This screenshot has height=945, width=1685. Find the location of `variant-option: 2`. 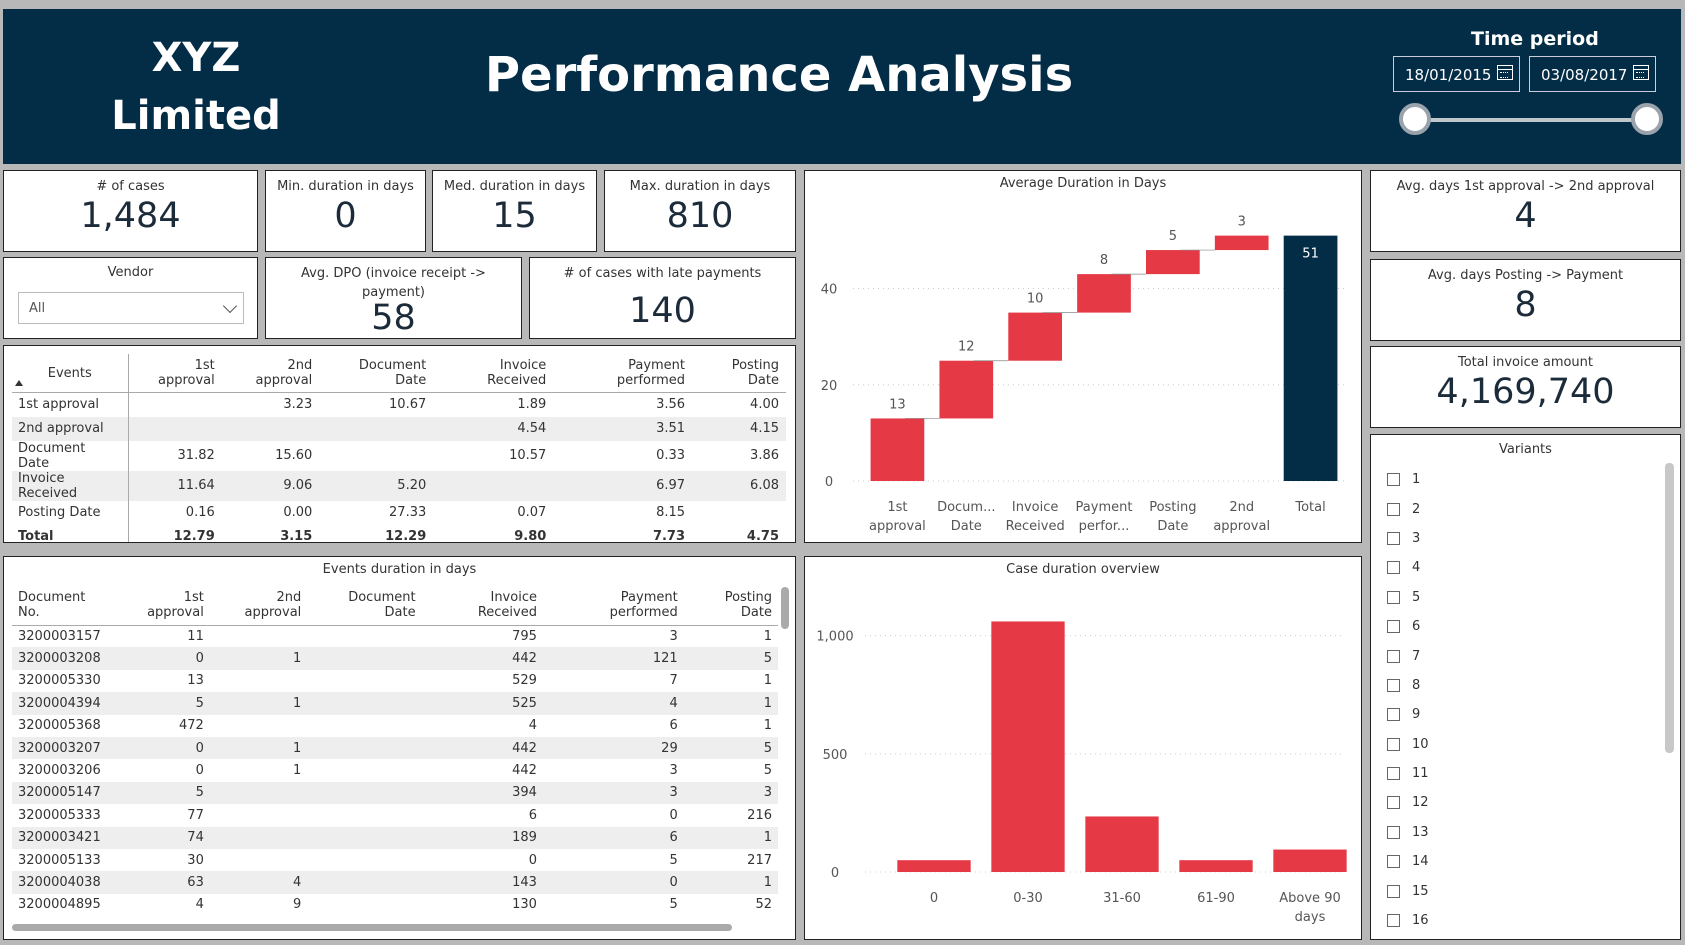

variant-option: 2 is located at coordinates (1408, 508).